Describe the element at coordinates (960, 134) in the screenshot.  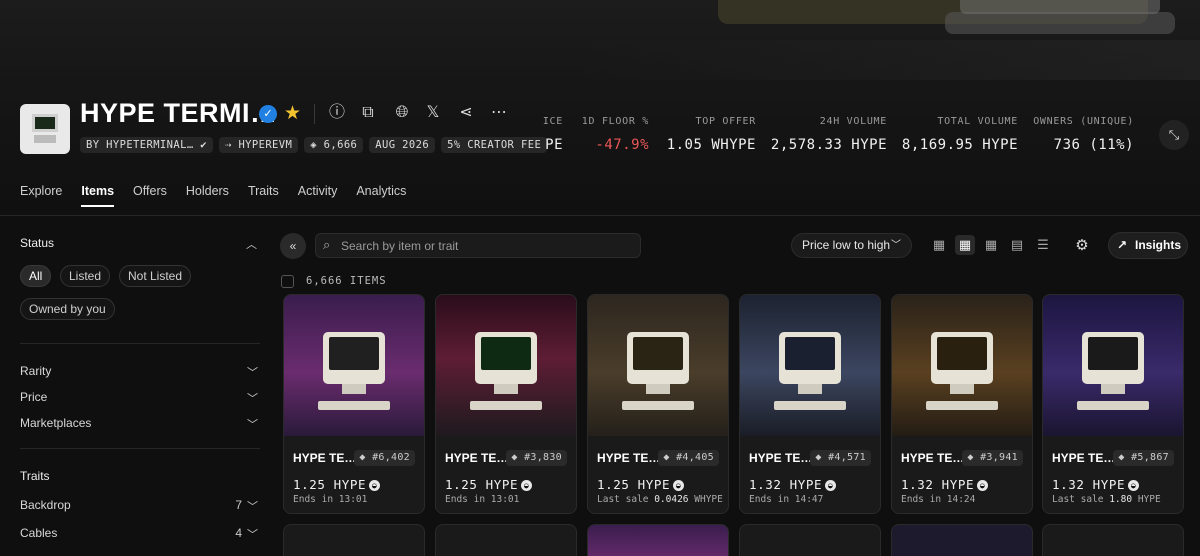
I see `stat-total-volume: TOTAL VOLUME 8,169.95 HYPE` at that location.